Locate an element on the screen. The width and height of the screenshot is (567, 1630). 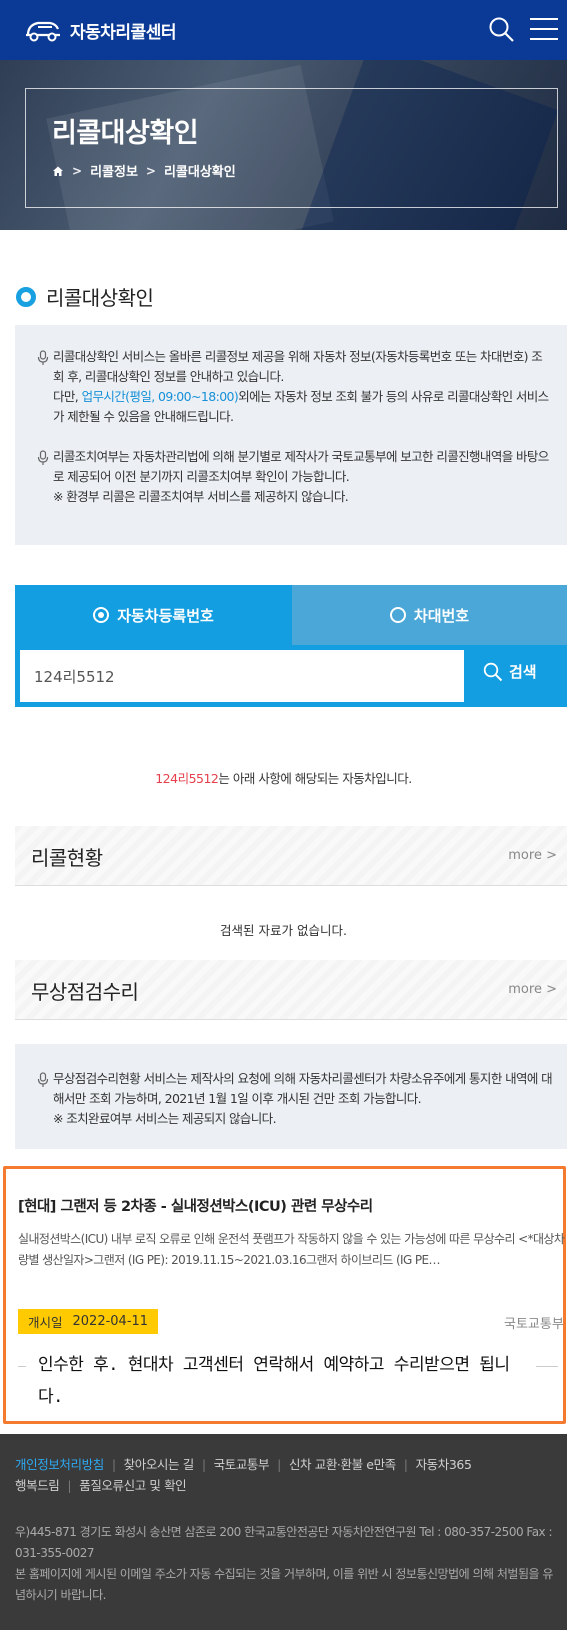
date-label: 개시일 is located at coordinates (45, 1322).